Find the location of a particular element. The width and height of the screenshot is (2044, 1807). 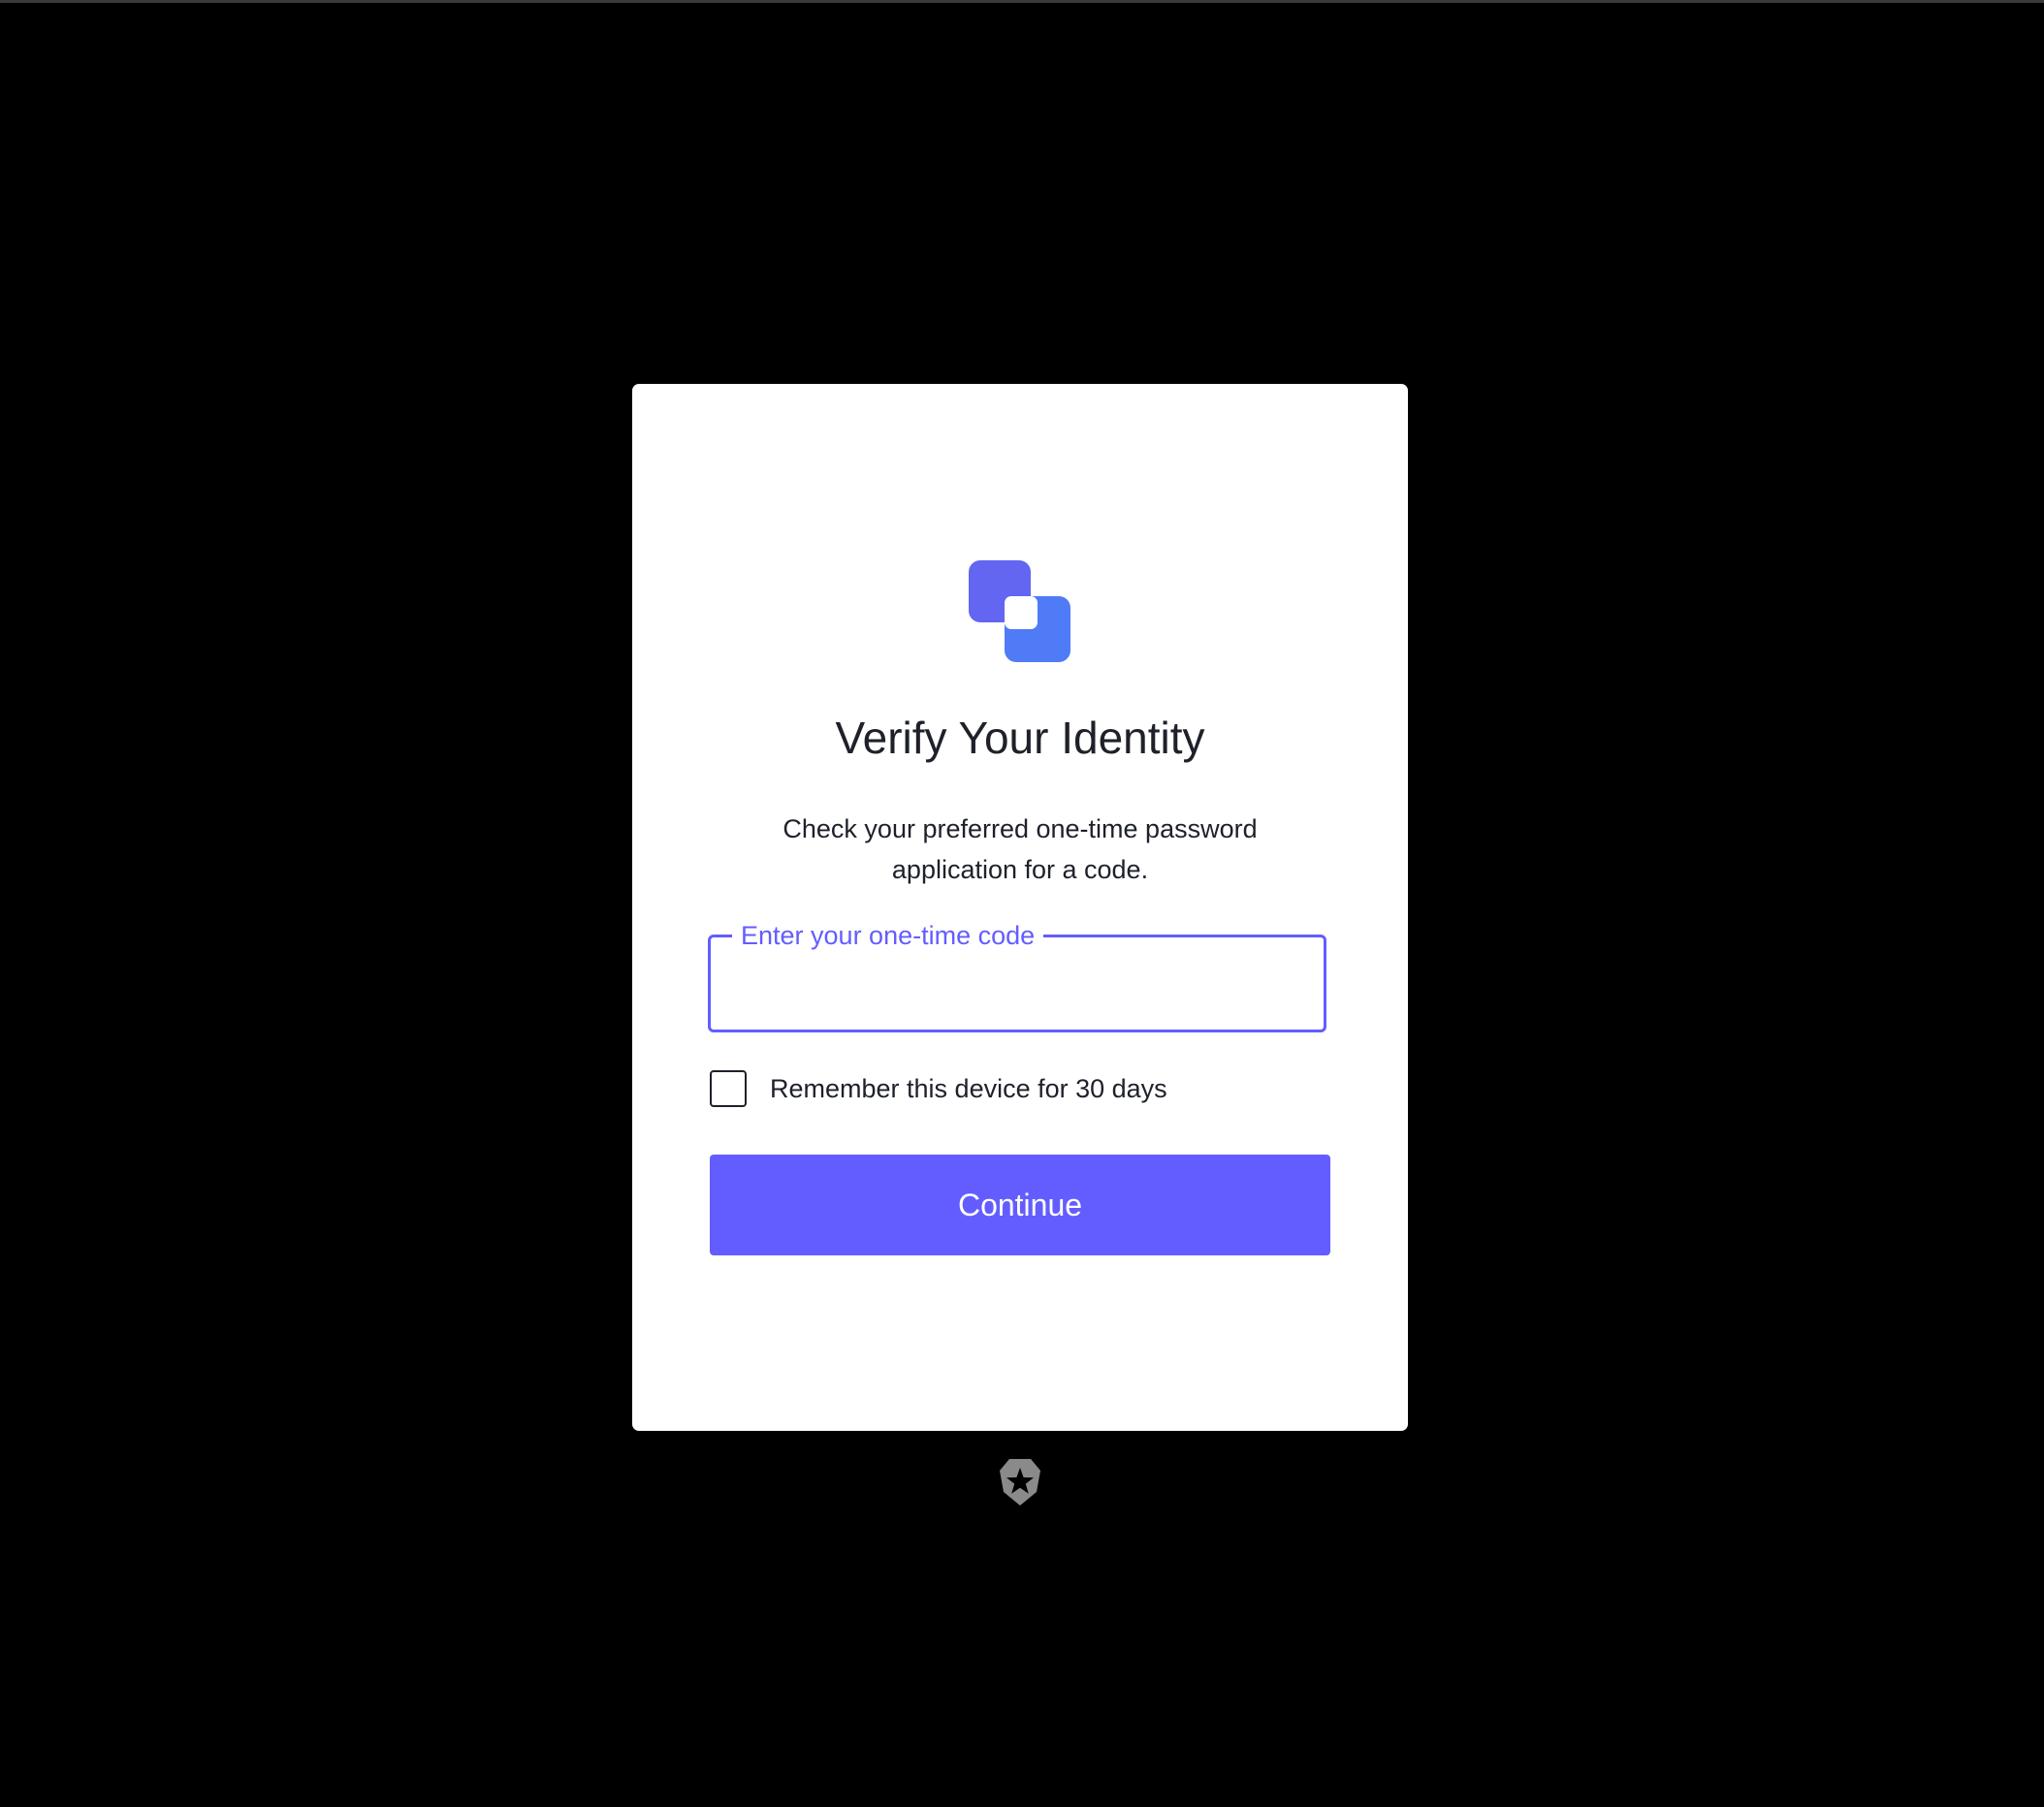

window-top-edge is located at coordinates (1022, 1).